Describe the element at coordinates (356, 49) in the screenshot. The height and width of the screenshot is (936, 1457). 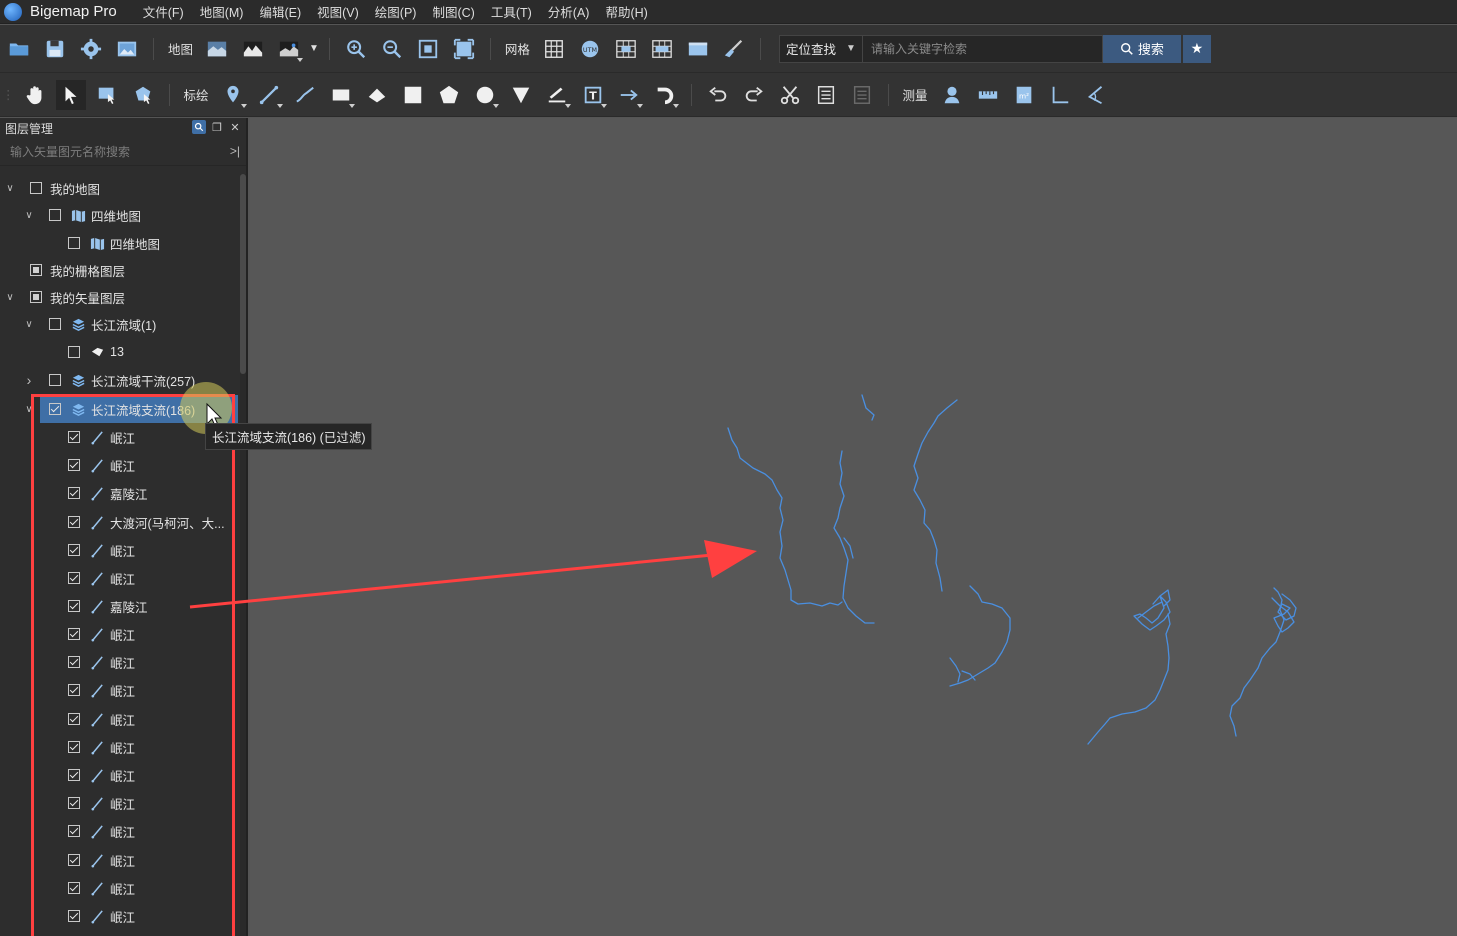
I see `zoom-in-icon` at that location.